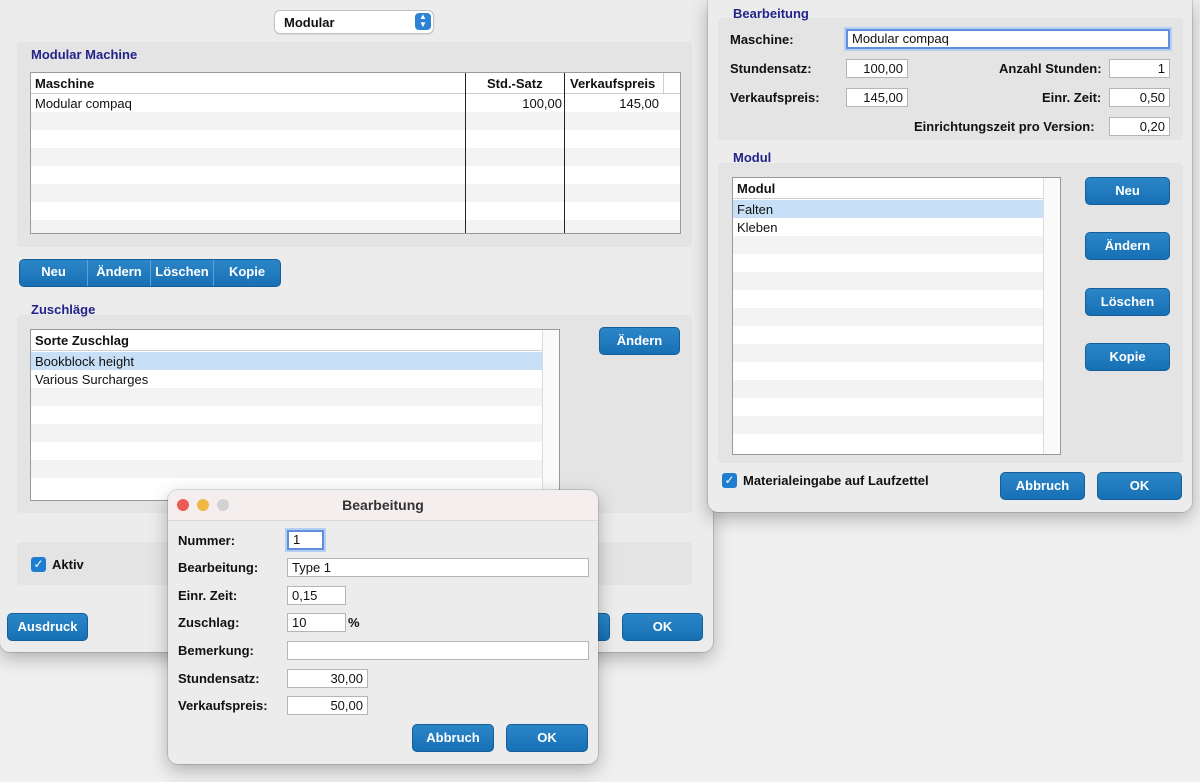  Describe the element at coordinates (47, 627) in the screenshot. I see `print-button: Ausdruck` at that location.